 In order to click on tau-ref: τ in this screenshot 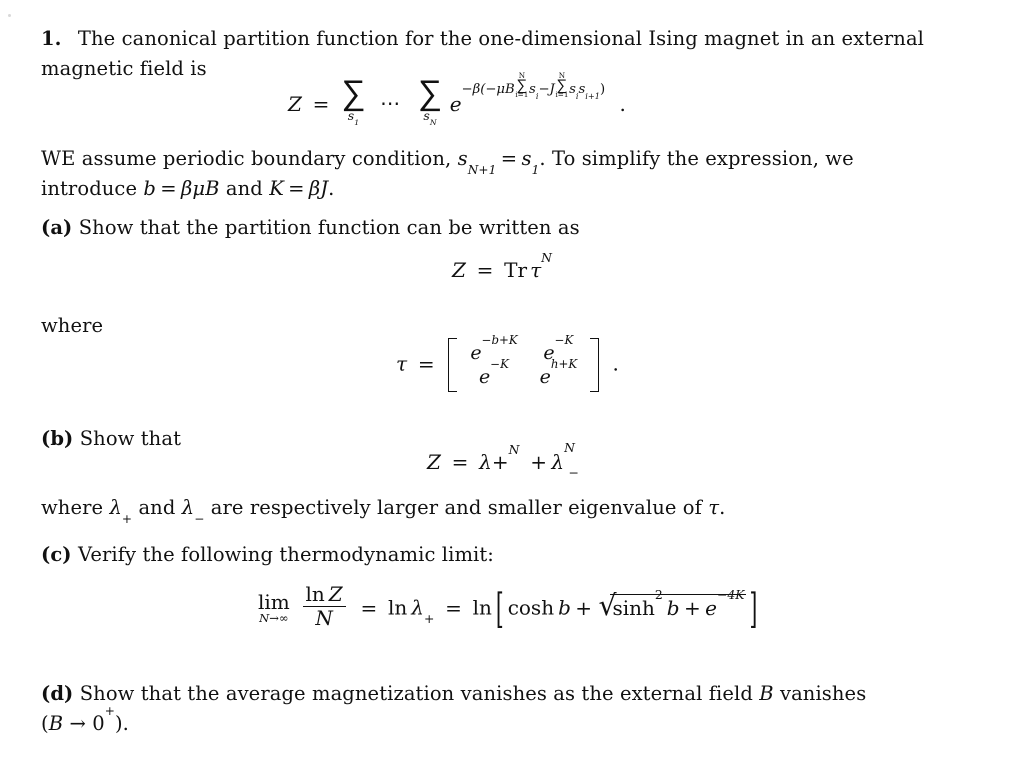, I will do `click(714, 507)`.